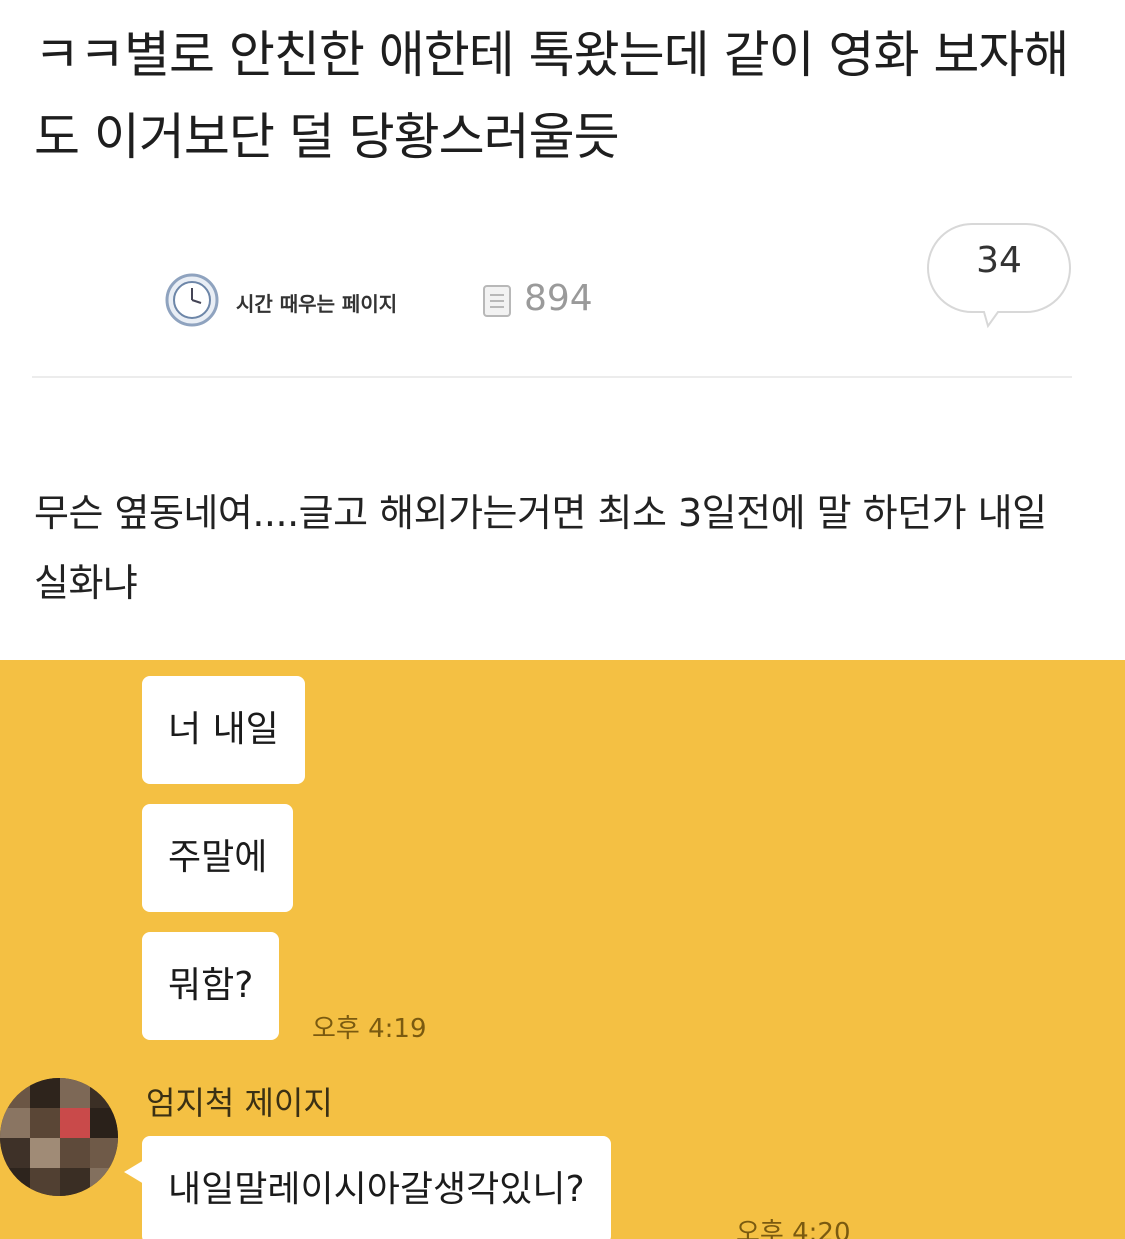 This screenshot has height=1239, width=1125. What do you see at coordinates (223, 730) in the screenshot?
I see `chat-bubble: 너 내일` at bounding box center [223, 730].